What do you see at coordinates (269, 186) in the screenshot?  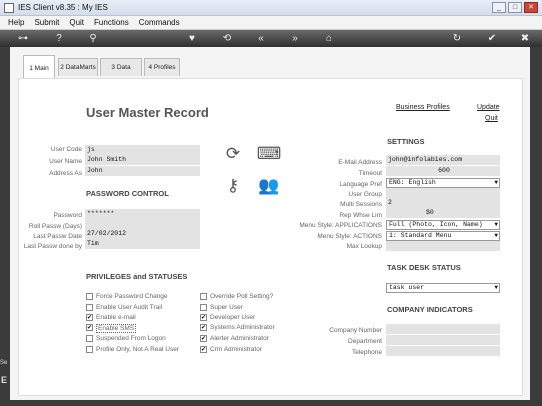 I see `users-icon: 👥` at bounding box center [269, 186].